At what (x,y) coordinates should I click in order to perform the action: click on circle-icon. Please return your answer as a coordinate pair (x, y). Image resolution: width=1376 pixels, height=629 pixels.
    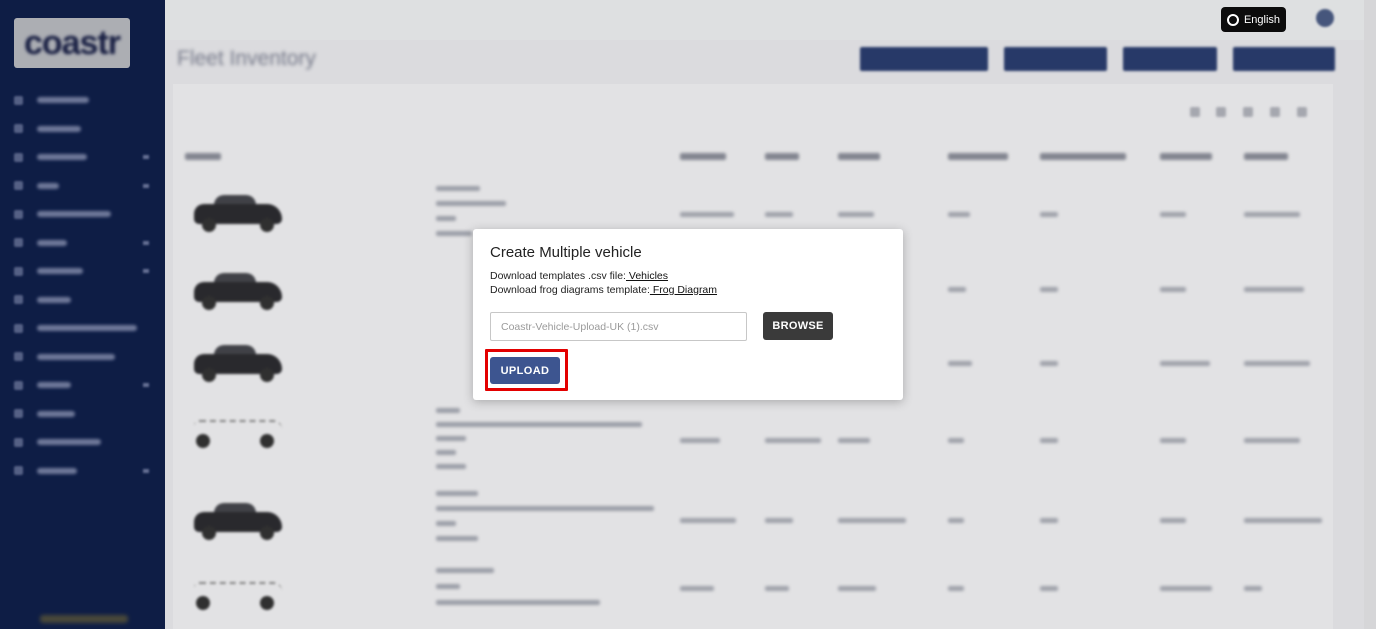
    Looking at the image, I should click on (1232, 19).